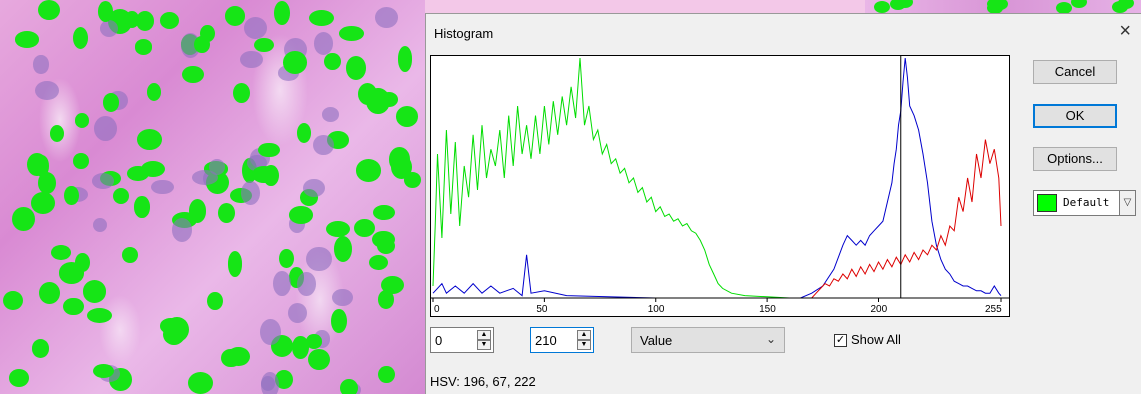 The image size is (1141, 394). I want to click on color-select: Default ▽, so click(1084, 203).